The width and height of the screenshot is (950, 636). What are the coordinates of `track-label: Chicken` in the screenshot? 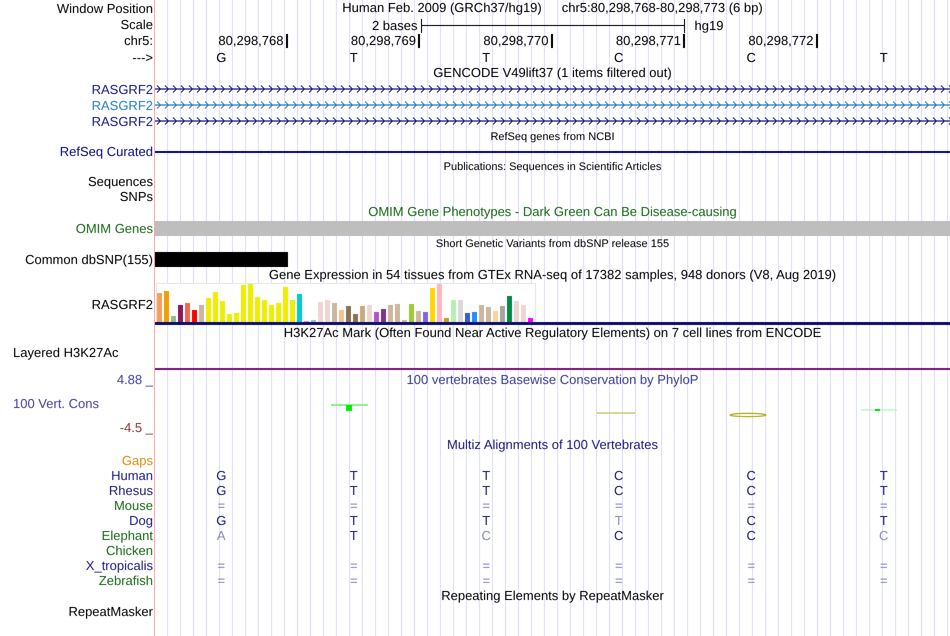 It's located at (129, 550).